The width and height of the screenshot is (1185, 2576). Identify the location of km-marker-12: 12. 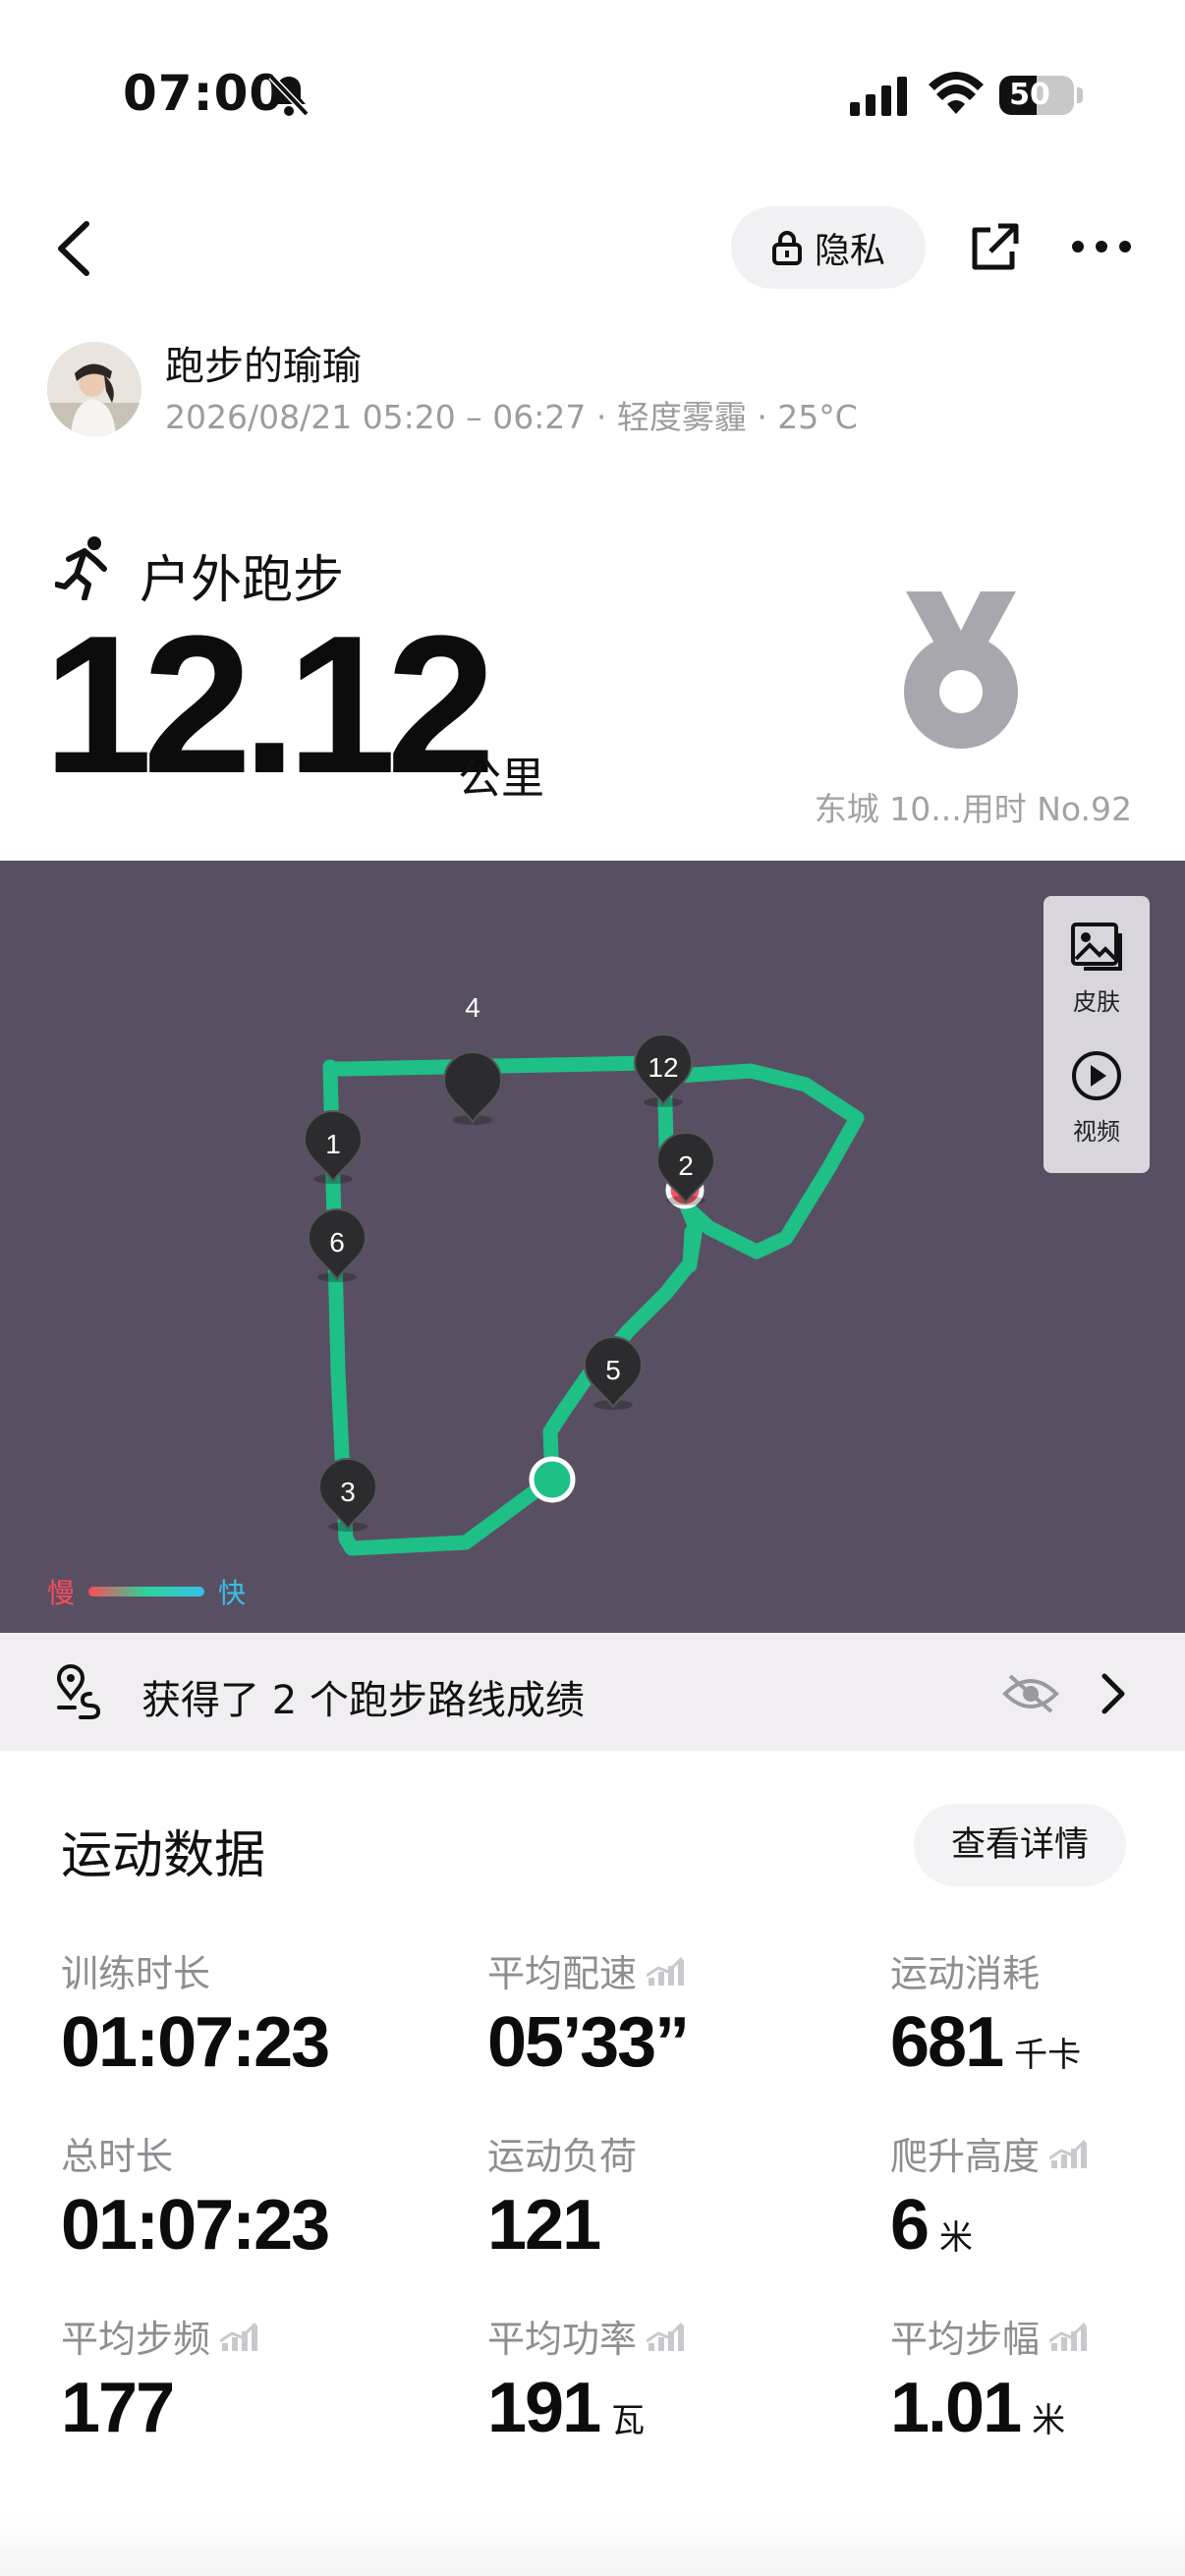
(664, 1071).